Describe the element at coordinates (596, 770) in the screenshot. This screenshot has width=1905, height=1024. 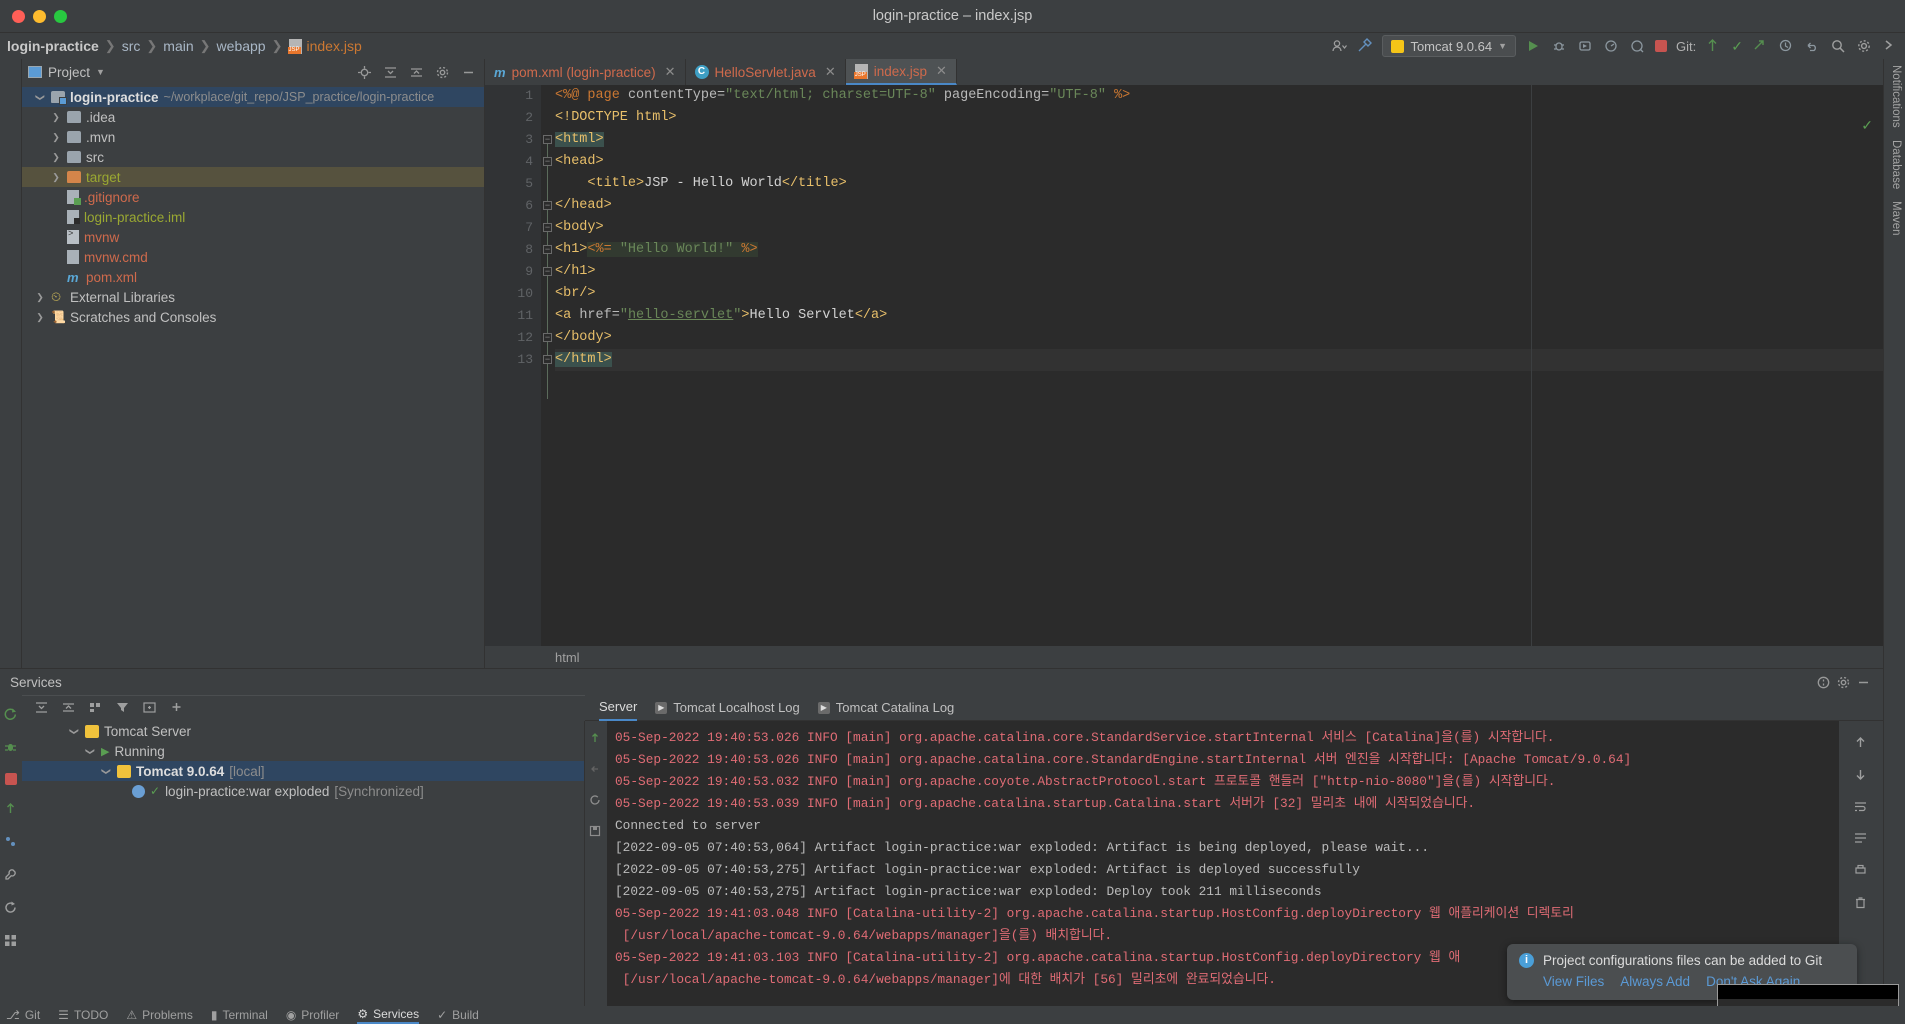
I see `step-back-icon` at that location.